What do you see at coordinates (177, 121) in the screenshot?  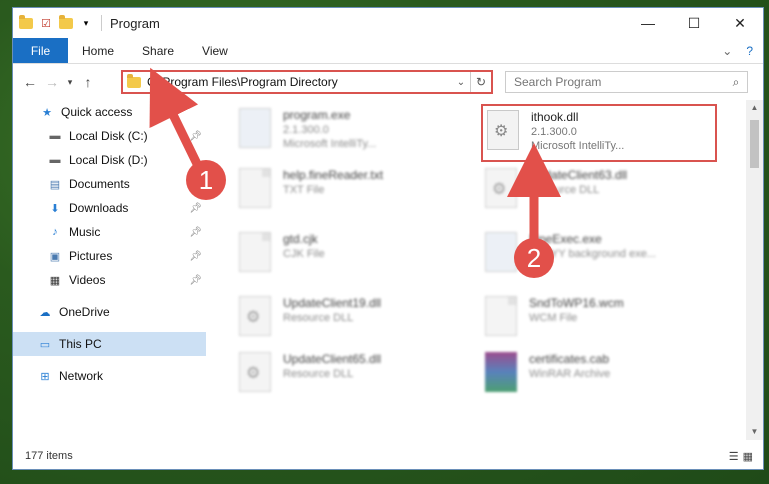 I see `arrow-to-address-bar` at bounding box center [177, 121].